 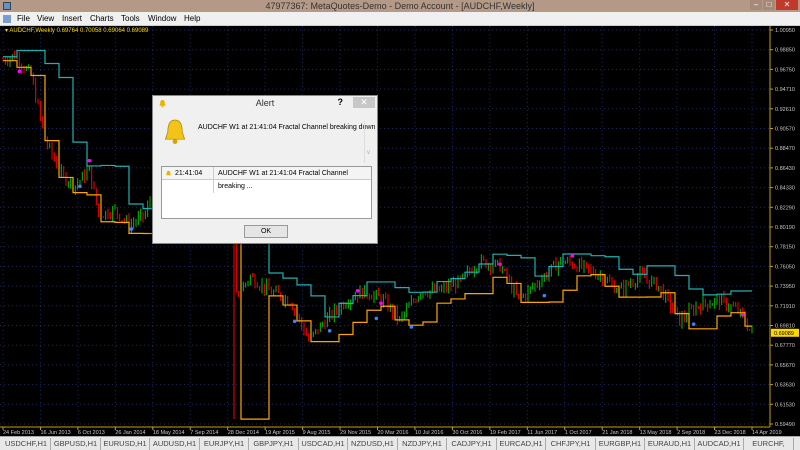 I want to click on price-tick-label: 0.61530, so click(x=785, y=405).